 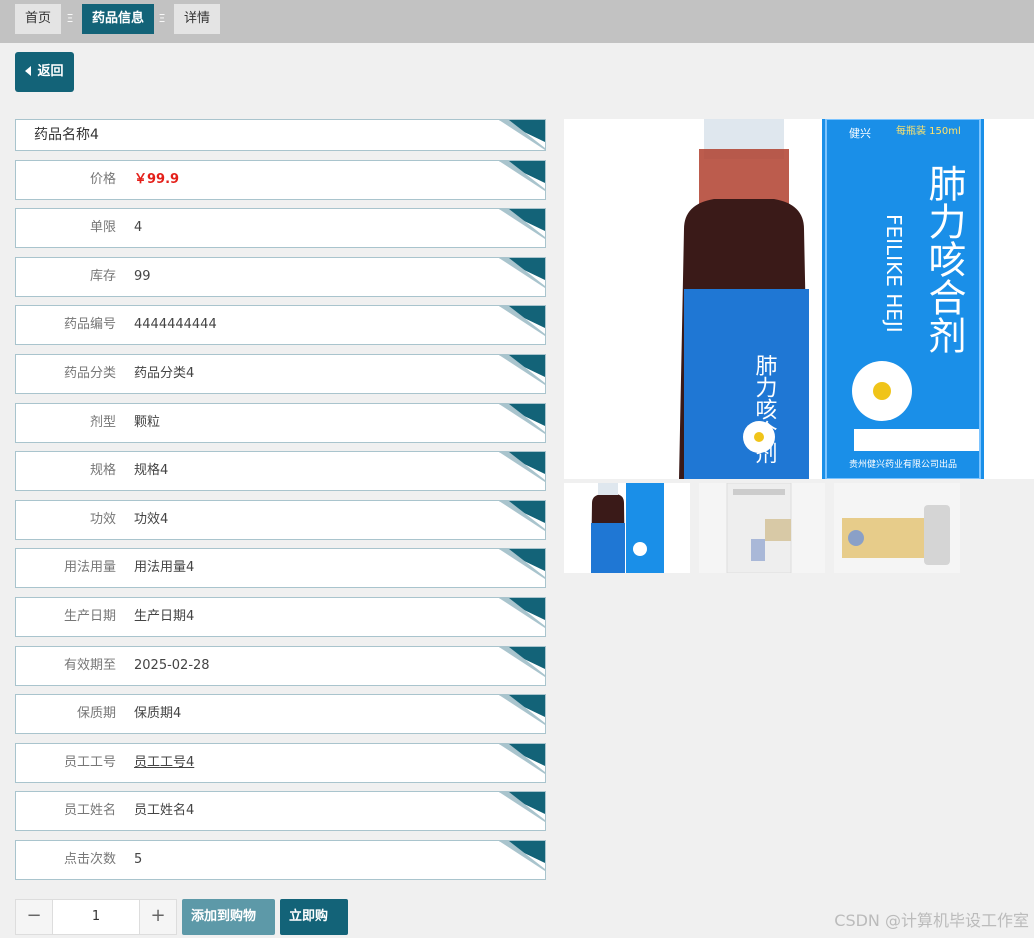 I want to click on caret-left-icon, so click(x=28, y=71).